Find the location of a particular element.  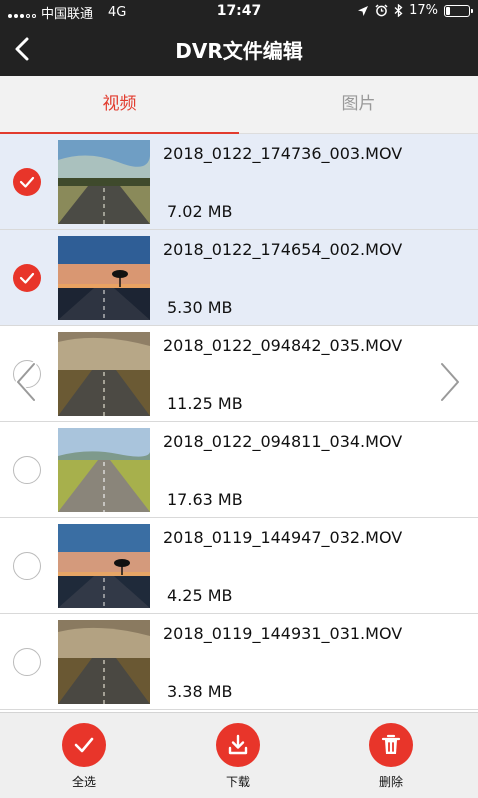

battery-percent: 17% is located at coordinates (423, 10).